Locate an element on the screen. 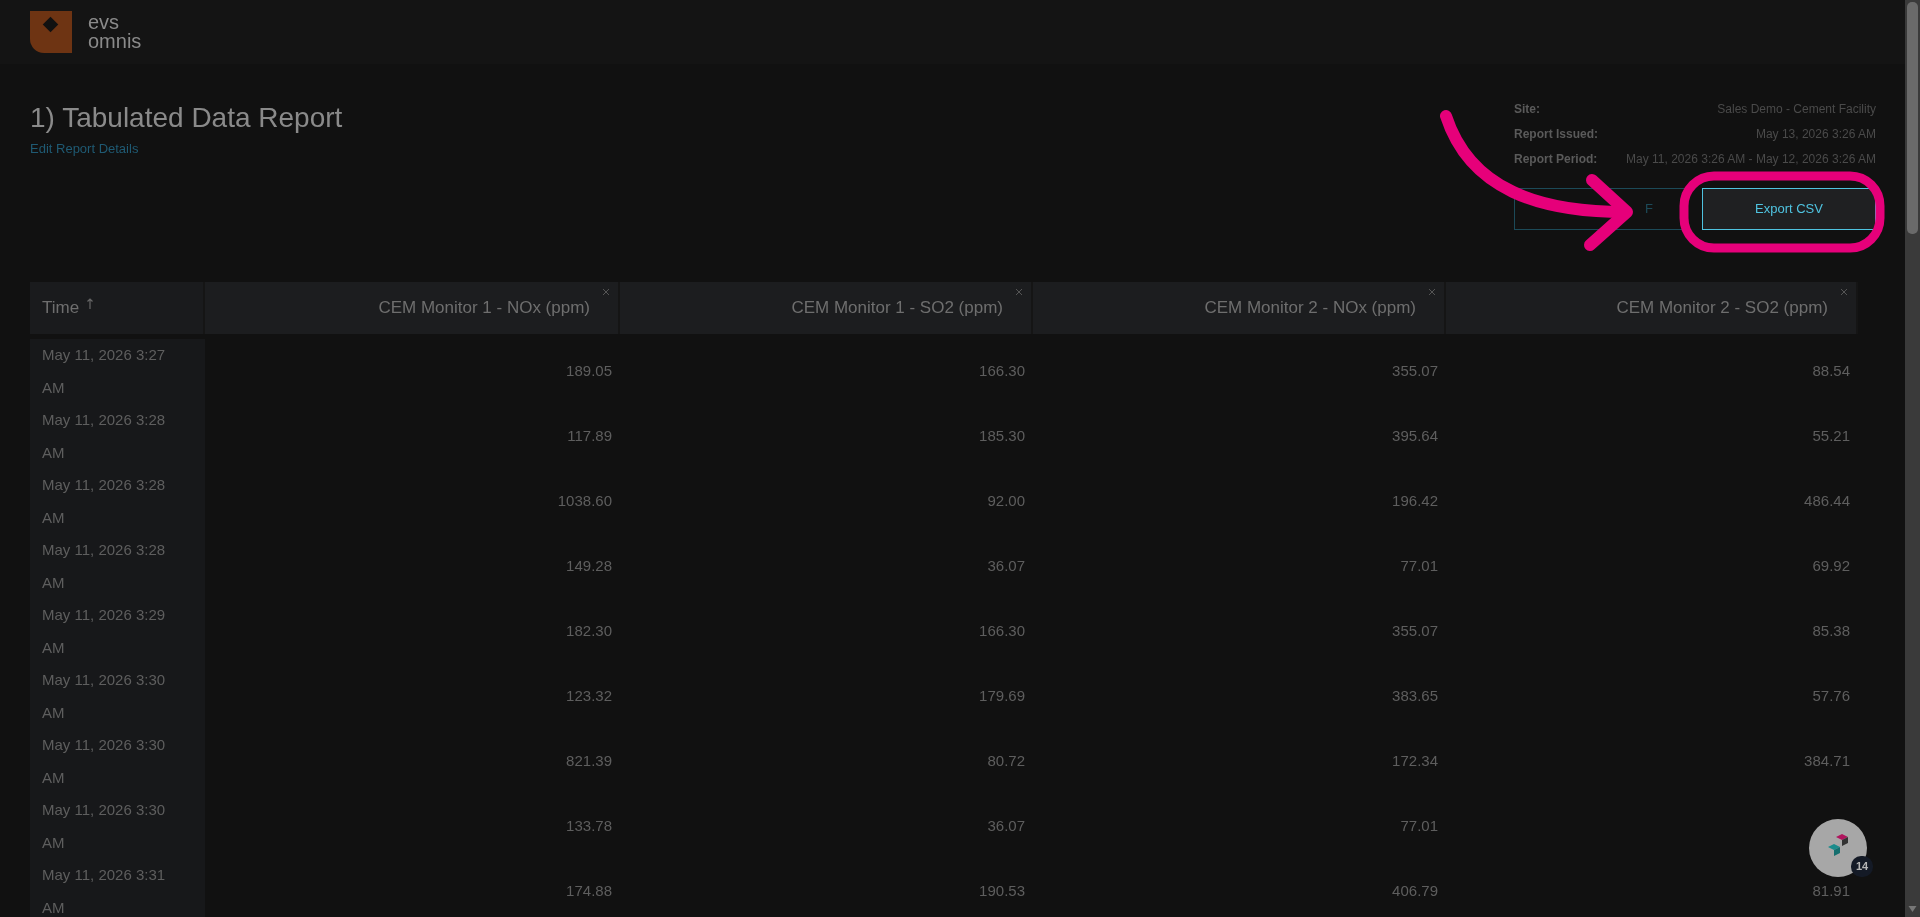  export-csv-button: Export CSV is located at coordinates (1789, 209).